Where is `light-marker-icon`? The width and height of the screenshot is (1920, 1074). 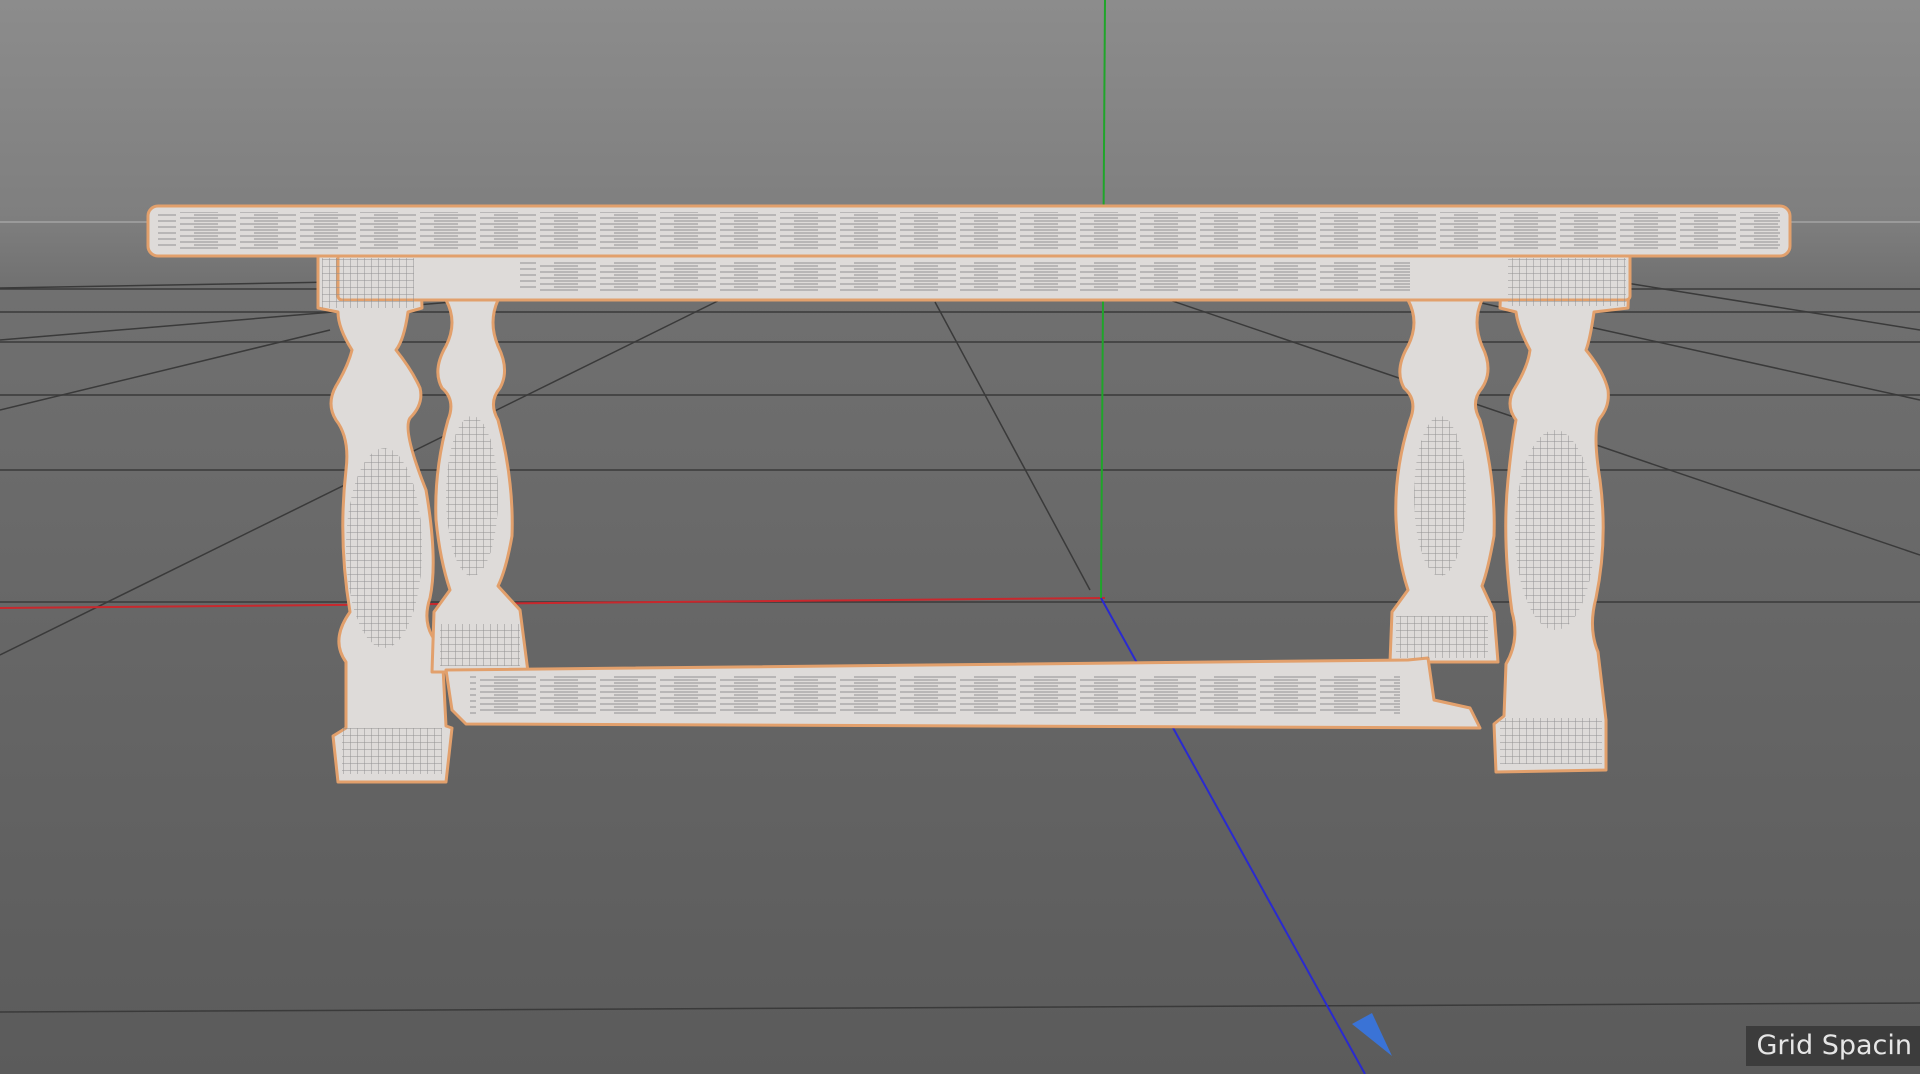 light-marker-icon is located at coordinates (1372, 1034).